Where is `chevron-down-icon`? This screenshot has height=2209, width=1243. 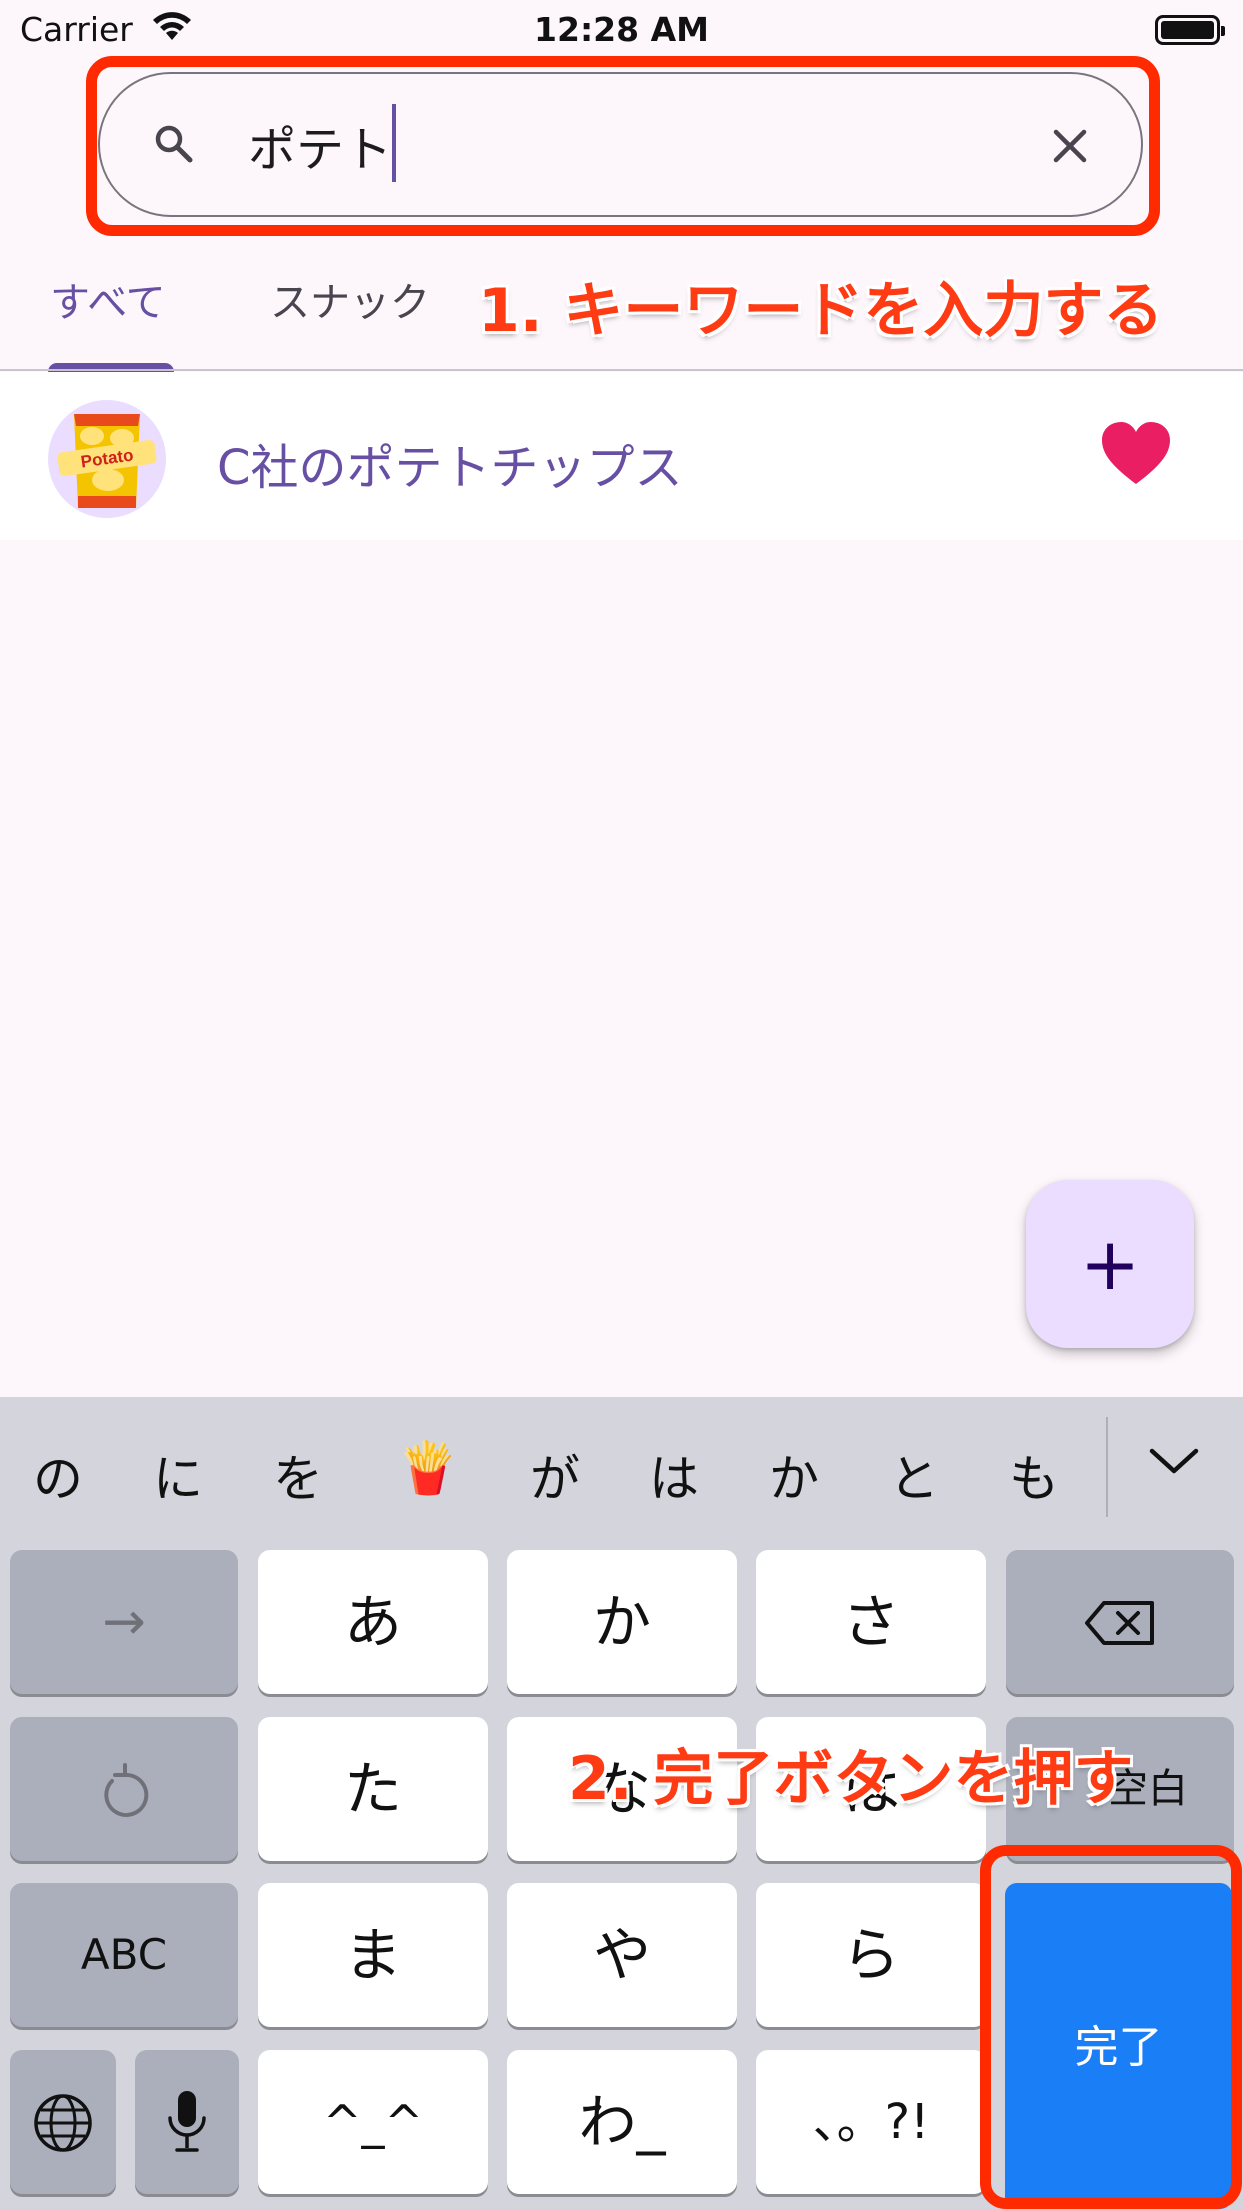 chevron-down-icon is located at coordinates (1174, 1463).